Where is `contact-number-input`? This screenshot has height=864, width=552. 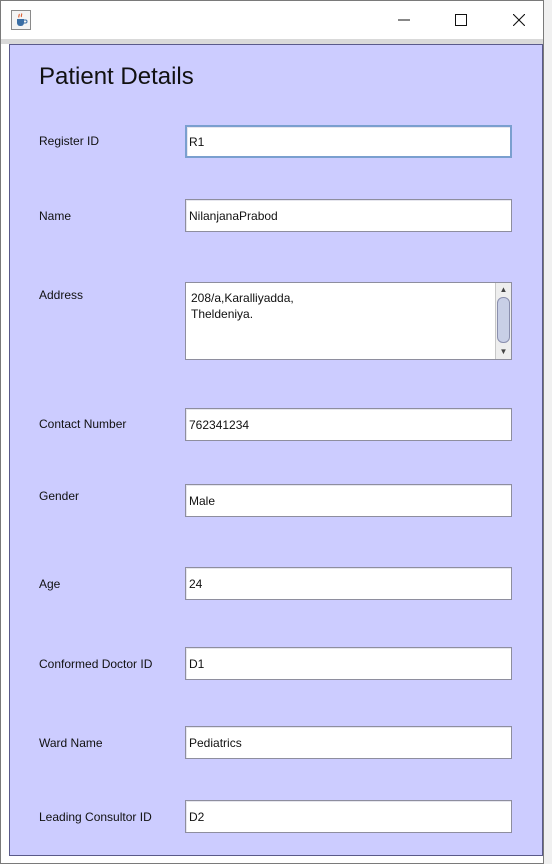 contact-number-input is located at coordinates (348, 424).